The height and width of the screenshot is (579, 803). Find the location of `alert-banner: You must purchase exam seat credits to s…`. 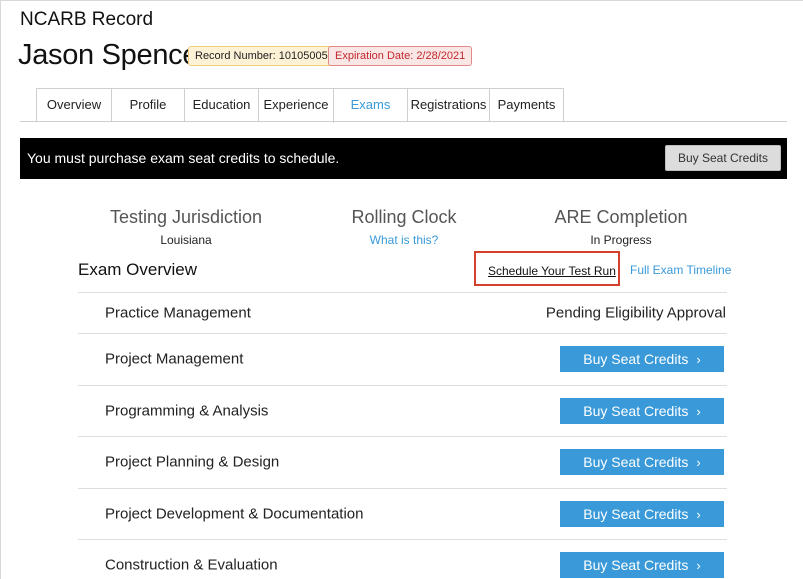

alert-banner: You must purchase exam seat credits to s… is located at coordinates (403, 158).